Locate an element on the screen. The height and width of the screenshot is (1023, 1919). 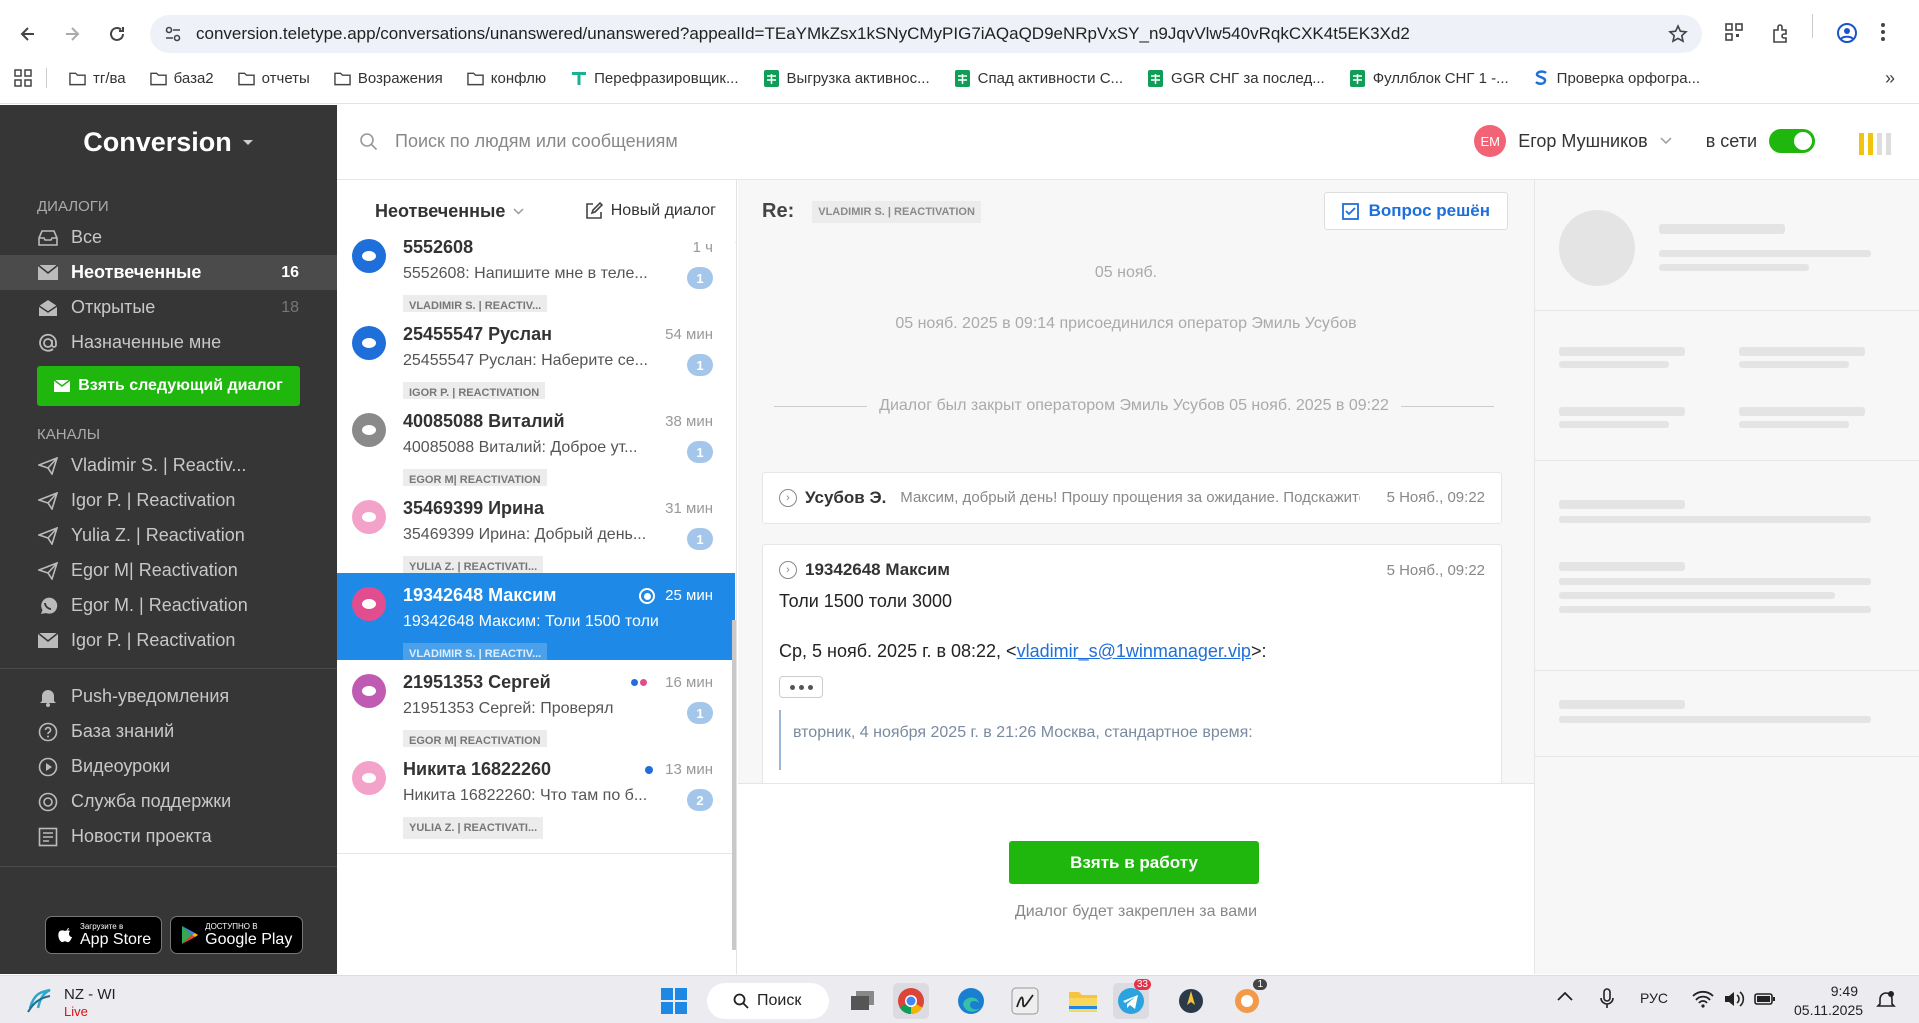
signal-bars-icon is located at coordinates (1875, 144).